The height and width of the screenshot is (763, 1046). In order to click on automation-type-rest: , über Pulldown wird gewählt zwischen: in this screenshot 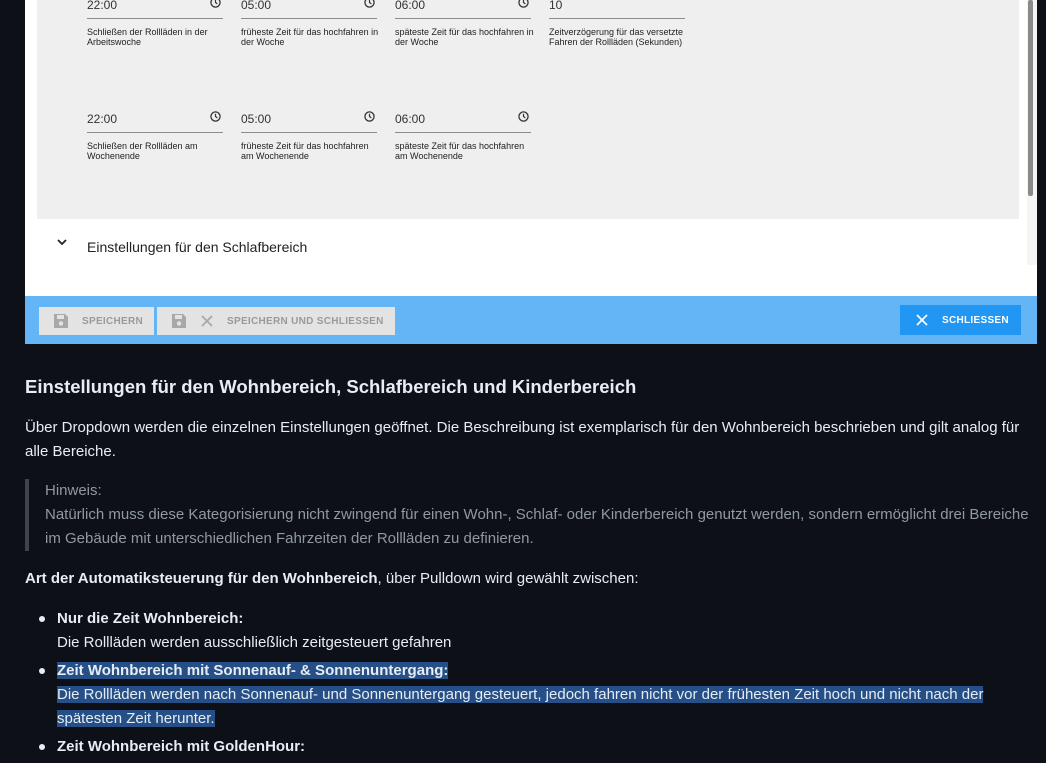, I will do `click(508, 578)`.